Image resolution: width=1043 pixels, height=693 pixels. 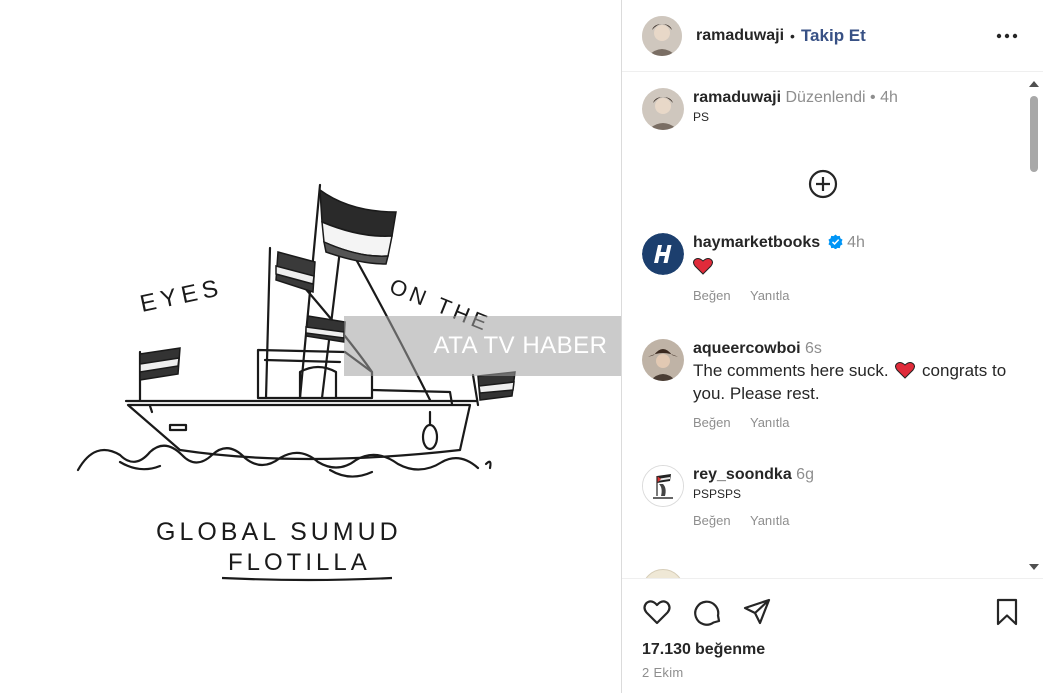 What do you see at coordinates (662, 35) in the screenshot?
I see `author-avatar` at bounding box center [662, 35].